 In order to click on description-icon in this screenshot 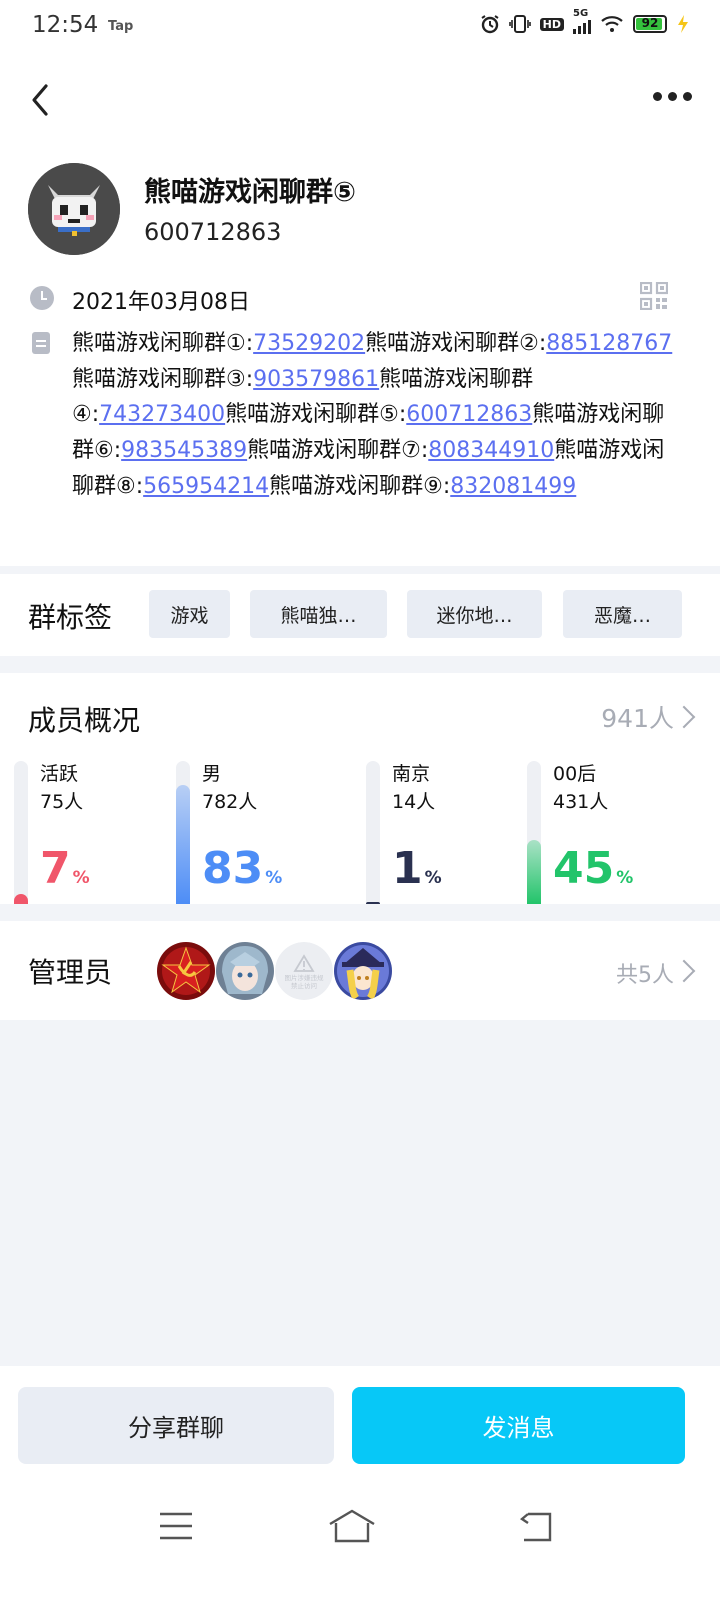, I will do `click(41, 343)`.